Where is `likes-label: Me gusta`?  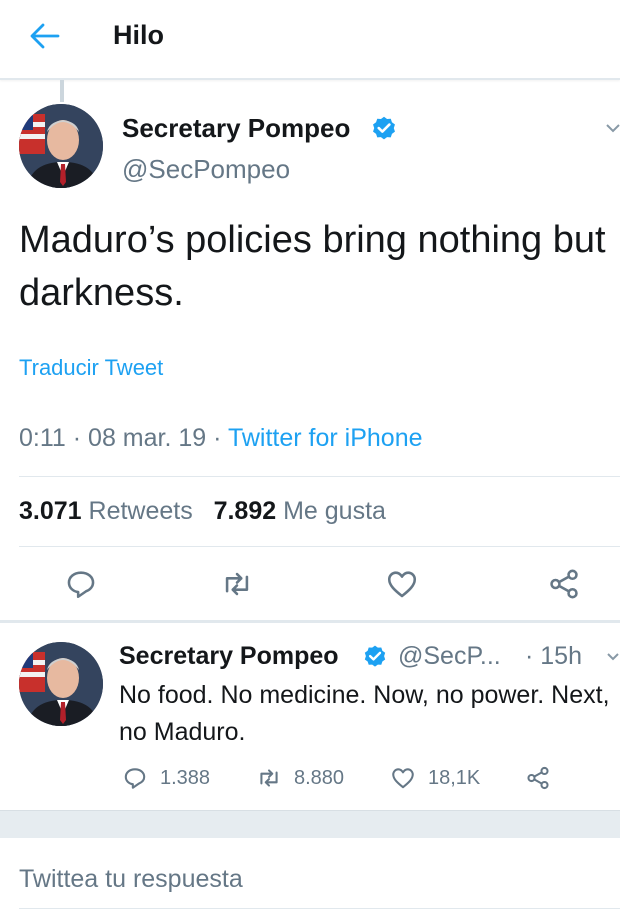 likes-label: Me gusta is located at coordinates (334, 511).